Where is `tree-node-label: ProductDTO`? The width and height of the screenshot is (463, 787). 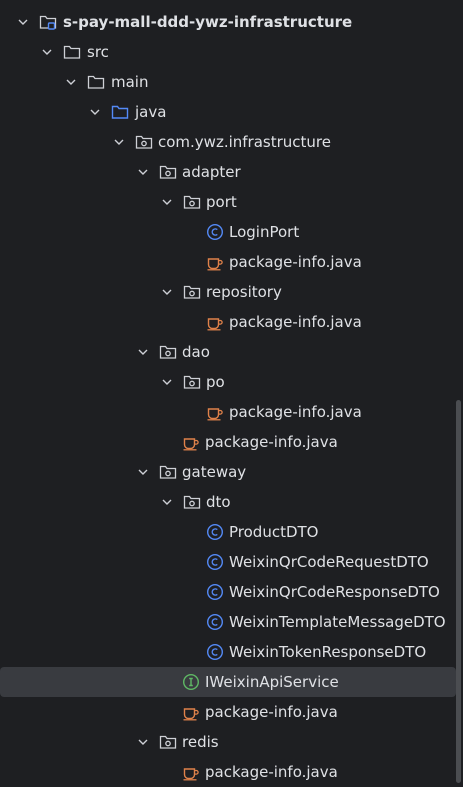 tree-node-label: ProductDTO is located at coordinates (274, 532).